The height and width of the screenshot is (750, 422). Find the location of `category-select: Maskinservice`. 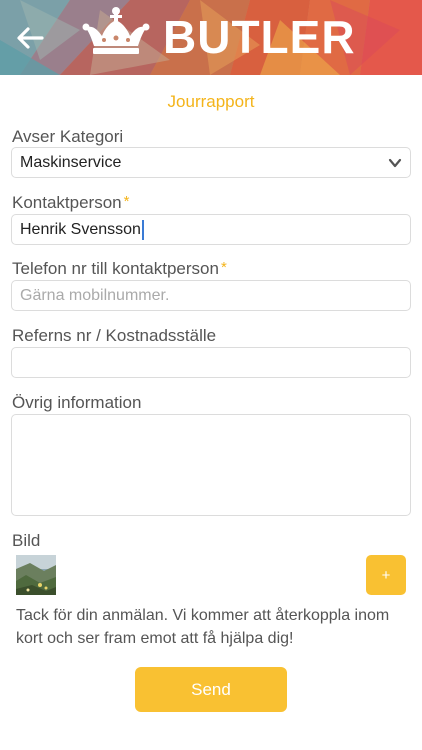

category-select: Maskinservice is located at coordinates (211, 162).